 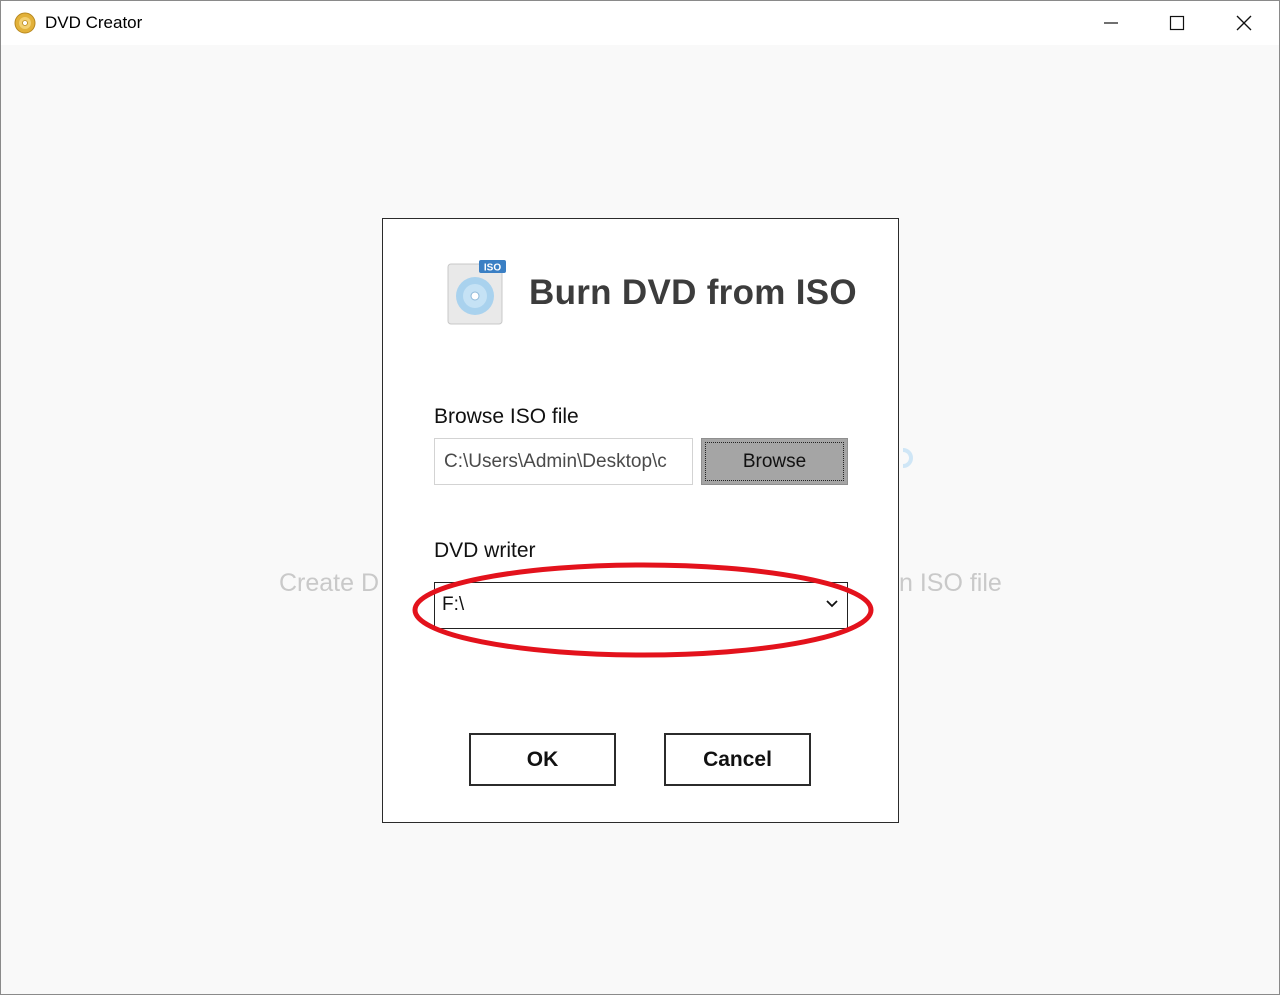 I want to click on cancel-button: Cancel, so click(x=737, y=759).